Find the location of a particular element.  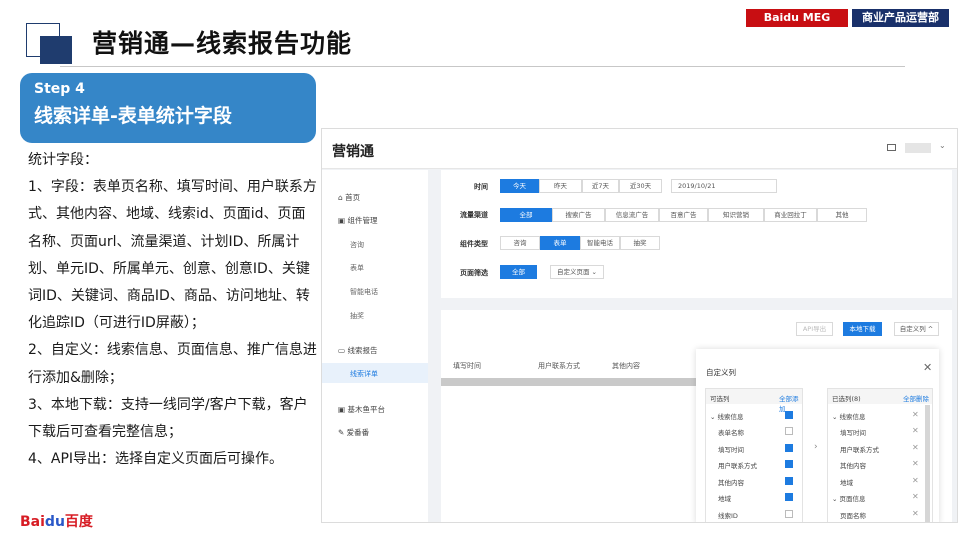

table-scrollbar is located at coordinates (571, 382).